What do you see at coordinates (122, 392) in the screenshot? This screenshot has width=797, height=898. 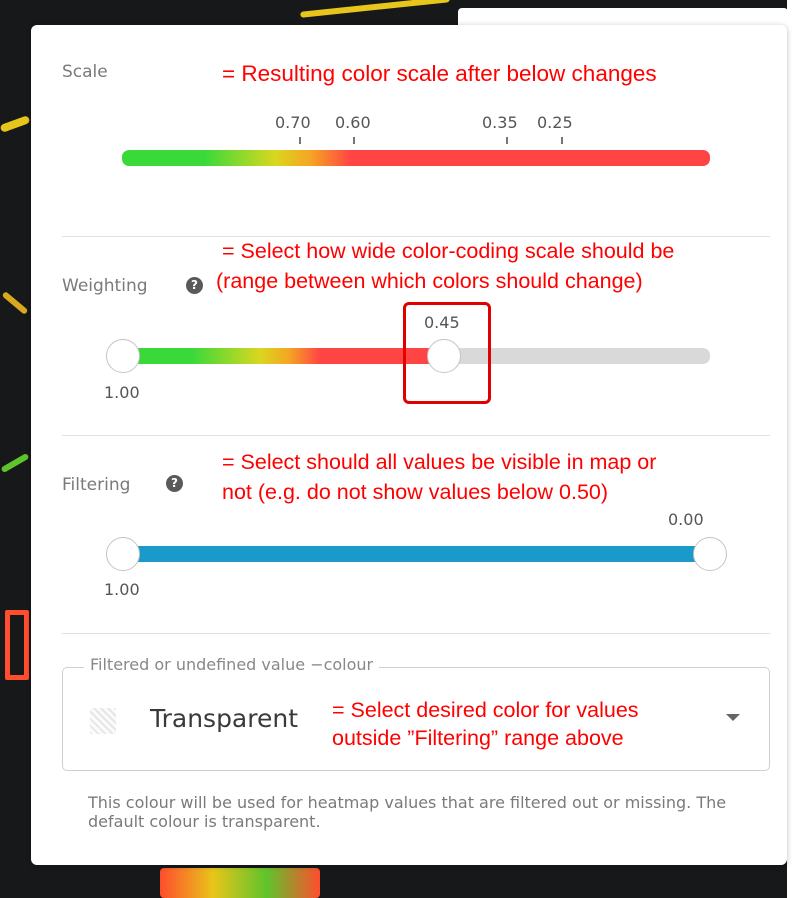 I see `weighting-min-value: 1.00` at bounding box center [122, 392].